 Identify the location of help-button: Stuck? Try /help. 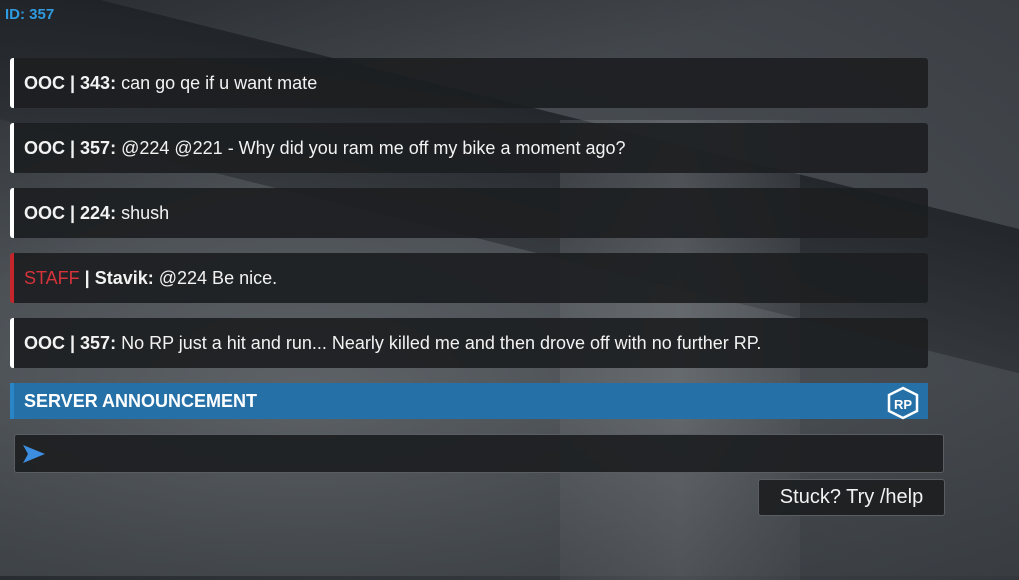
(851, 497).